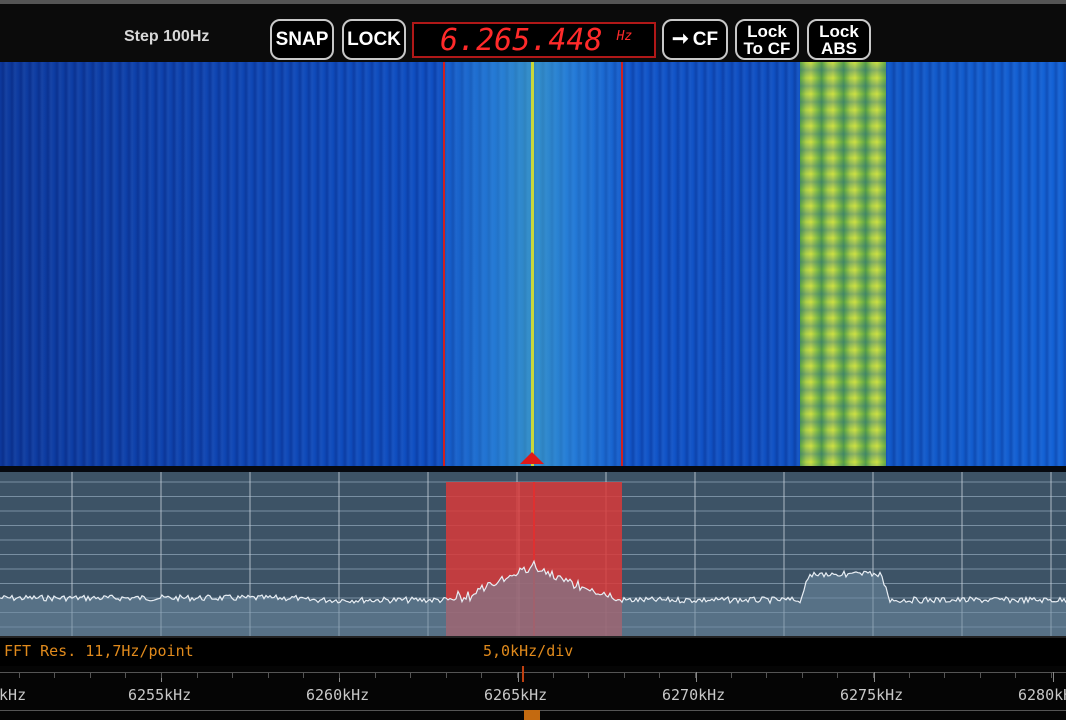  What do you see at coordinates (839, 48) in the screenshot?
I see `lock-abs-line2: ABS` at bounding box center [839, 48].